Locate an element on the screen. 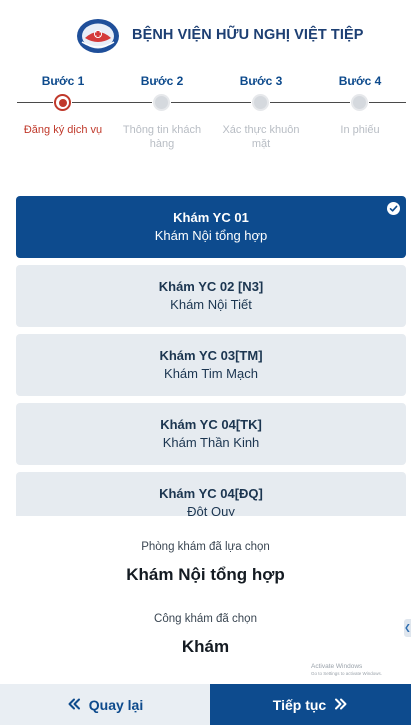 The height and width of the screenshot is (725, 411). service-code: Khám YC 04[ĐQ] is located at coordinates (211, 493).